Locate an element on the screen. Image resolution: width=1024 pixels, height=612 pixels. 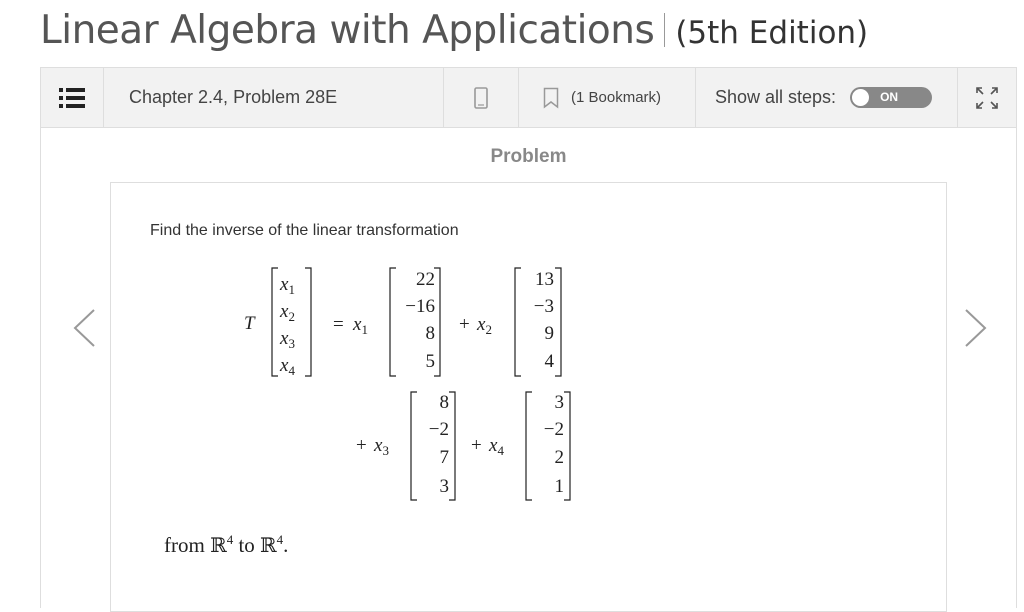
vector-entry: −3 is located at coordinates (544, 306).